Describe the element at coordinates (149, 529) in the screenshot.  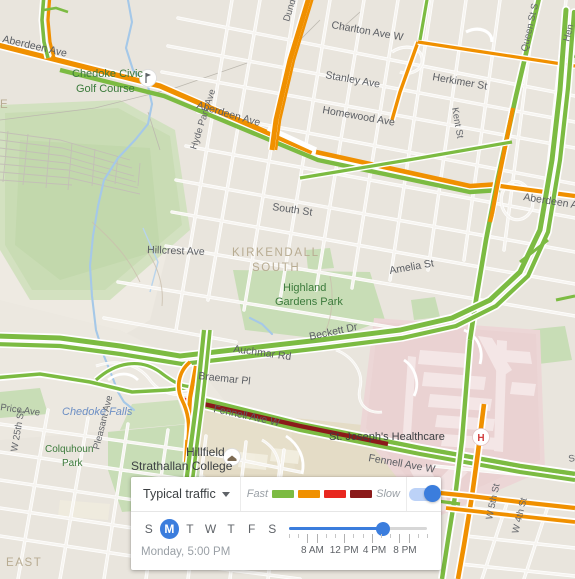
I see `day-button-sunday: S` at that location.